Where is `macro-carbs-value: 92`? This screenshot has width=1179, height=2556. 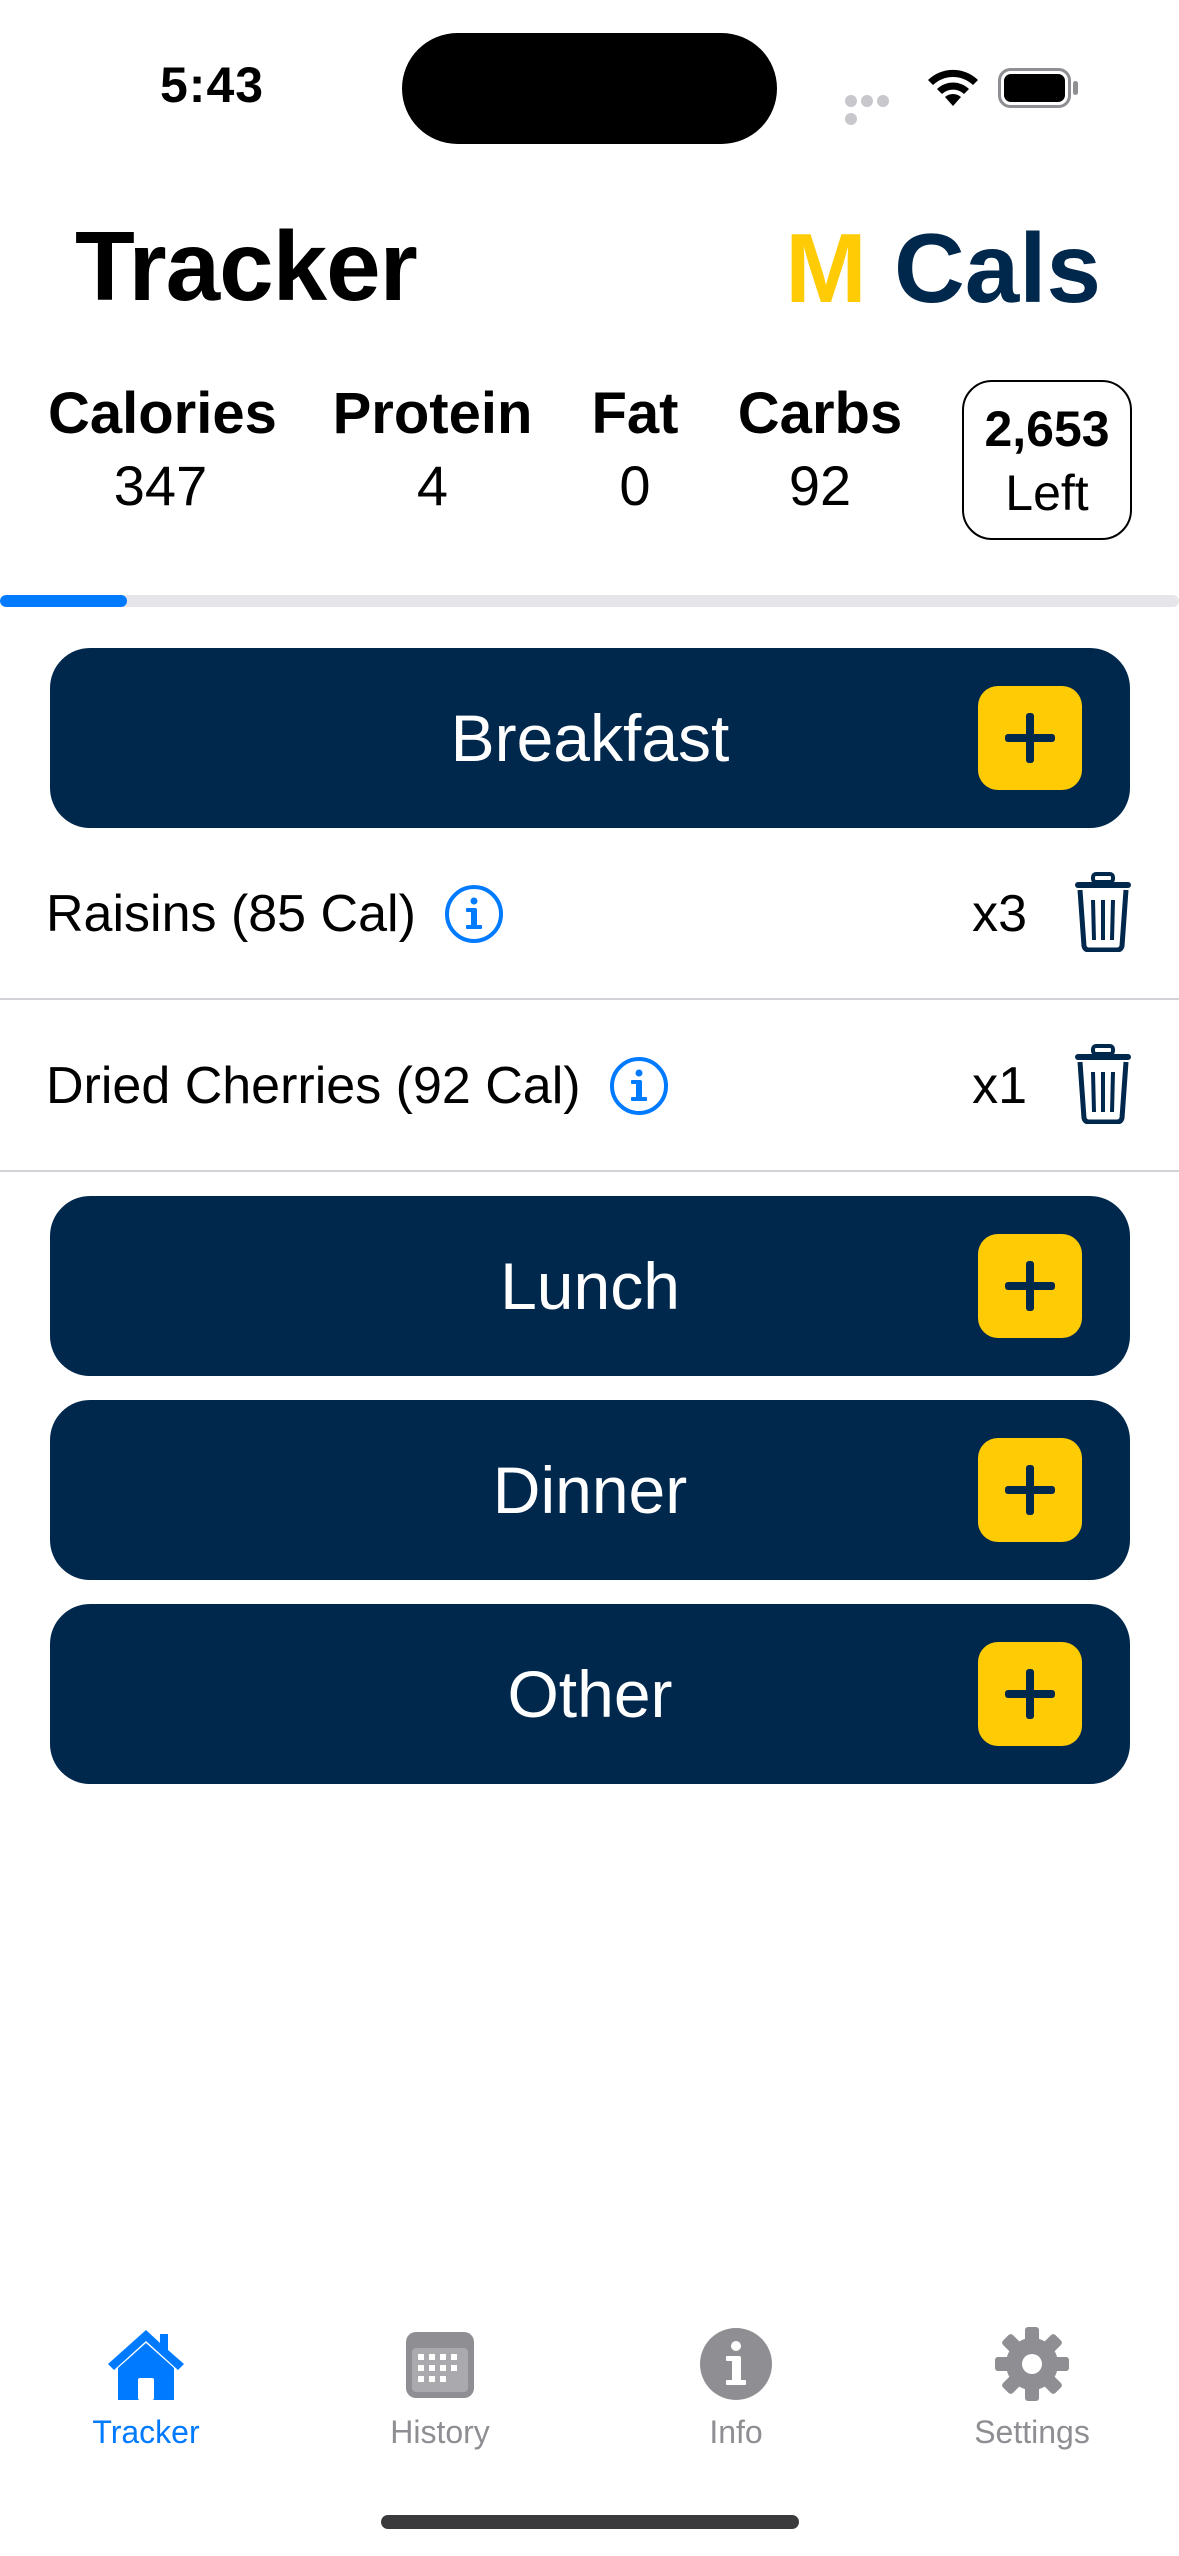 macro-carbs-value: 92 is located at coordinates (820, 485).